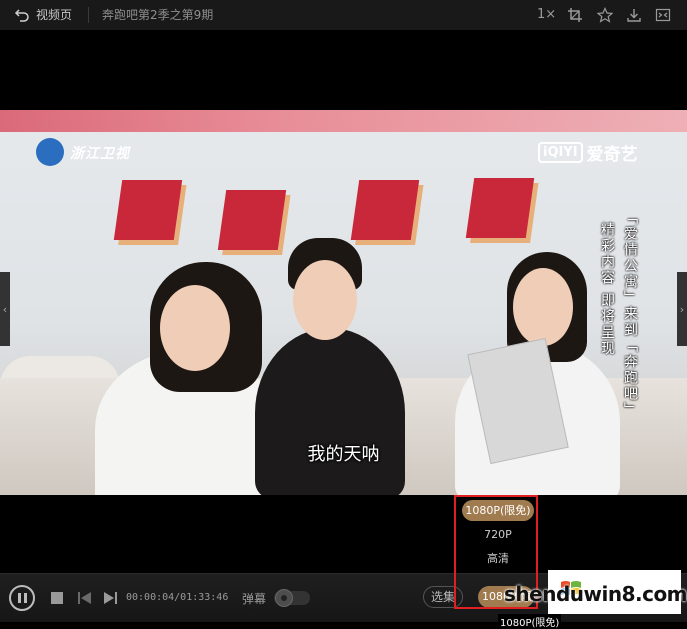 This screenshot has height=629, width=687. What do you see at coordinates (284, 598) in the screenshot?
I see `danmu-toggle-knob` at bounding box center [284, 598].